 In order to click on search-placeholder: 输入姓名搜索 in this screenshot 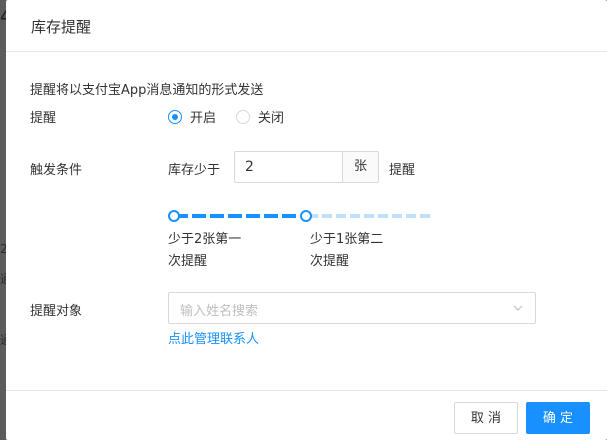, I will do `click(219, 311)`.